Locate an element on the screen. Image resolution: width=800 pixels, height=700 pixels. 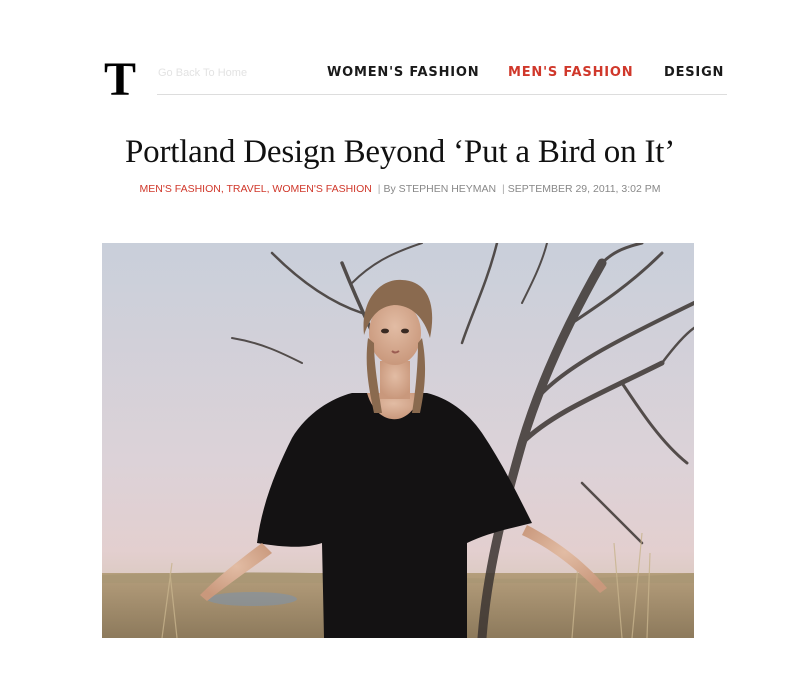
nyt-t-logo-icon: T is located at coordinates (120, 80).